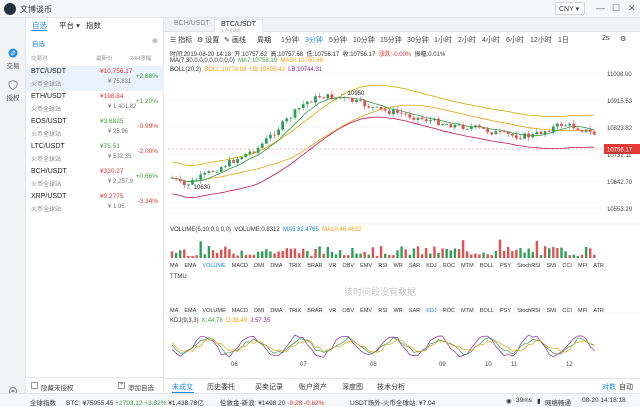 This screenshot has height=407, width=640. I want to click on search-icon: ⊕, so click(155, 41).